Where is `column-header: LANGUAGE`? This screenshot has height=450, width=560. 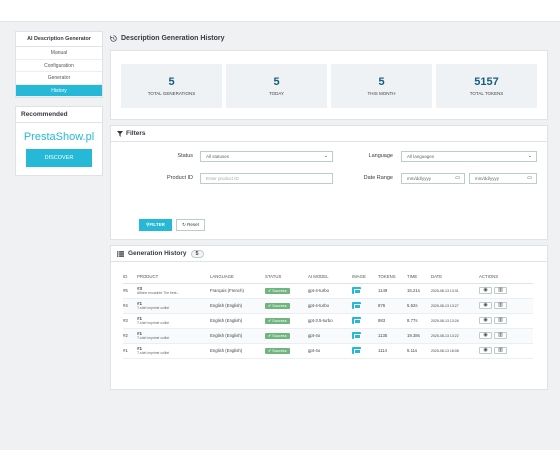 column-header: LANGUAGE is located at coordinates (237, 277).